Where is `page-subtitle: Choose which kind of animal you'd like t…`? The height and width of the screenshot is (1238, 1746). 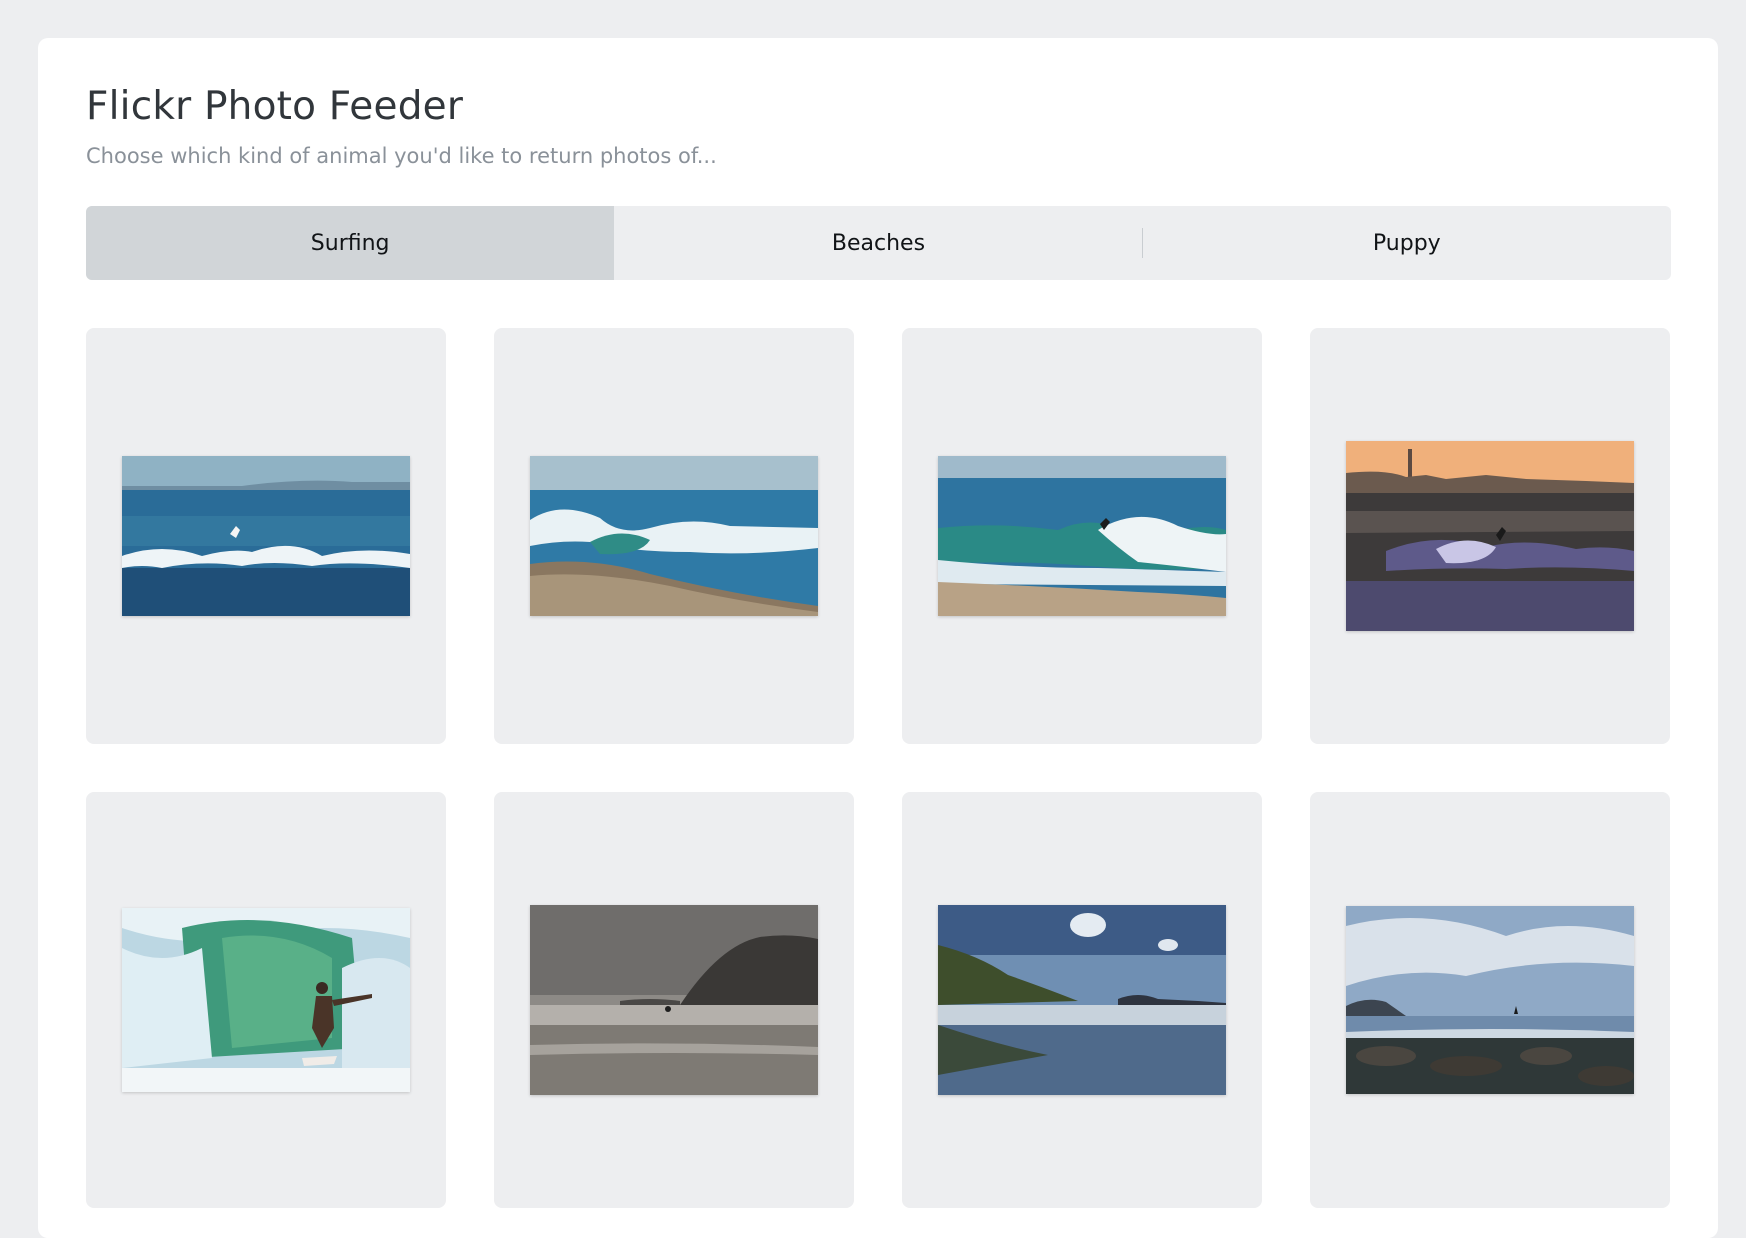
page-subtitle: Choose which kind of animal you'd like t… is located at coordinates (401, 156).